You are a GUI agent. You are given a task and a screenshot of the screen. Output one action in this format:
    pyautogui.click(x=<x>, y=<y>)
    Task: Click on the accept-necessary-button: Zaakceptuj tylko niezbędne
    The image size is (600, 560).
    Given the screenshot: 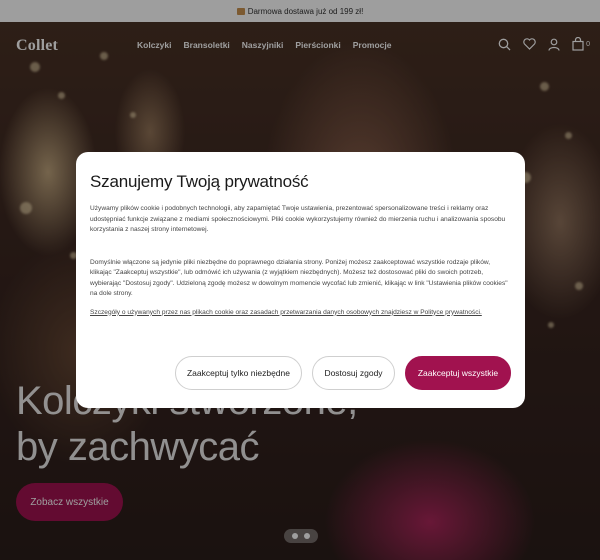 What is the action you would take?
    pyautogui.click(x=238, y=373)
    